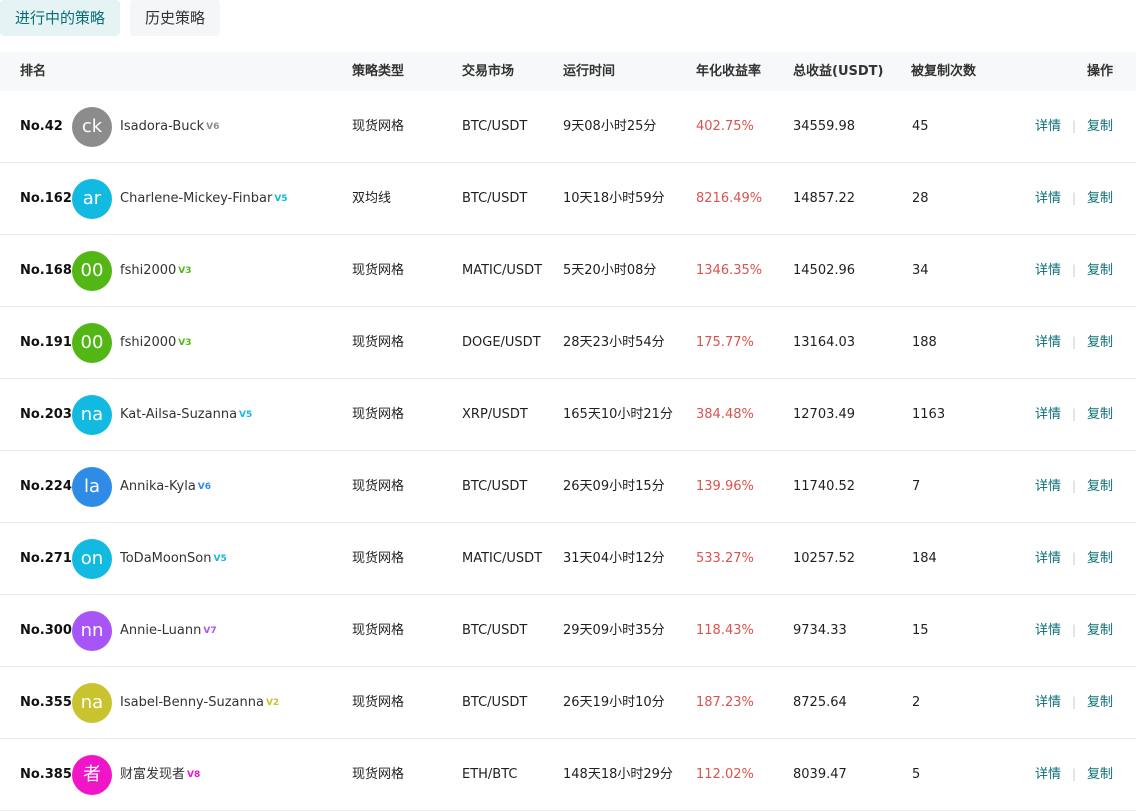 The width and height of the screenshot is (1136, 811). What do you see at coordinates (820, 774) in the screenshot?
I see `total-profit: 8039.47` at bounding box center [820, 774].